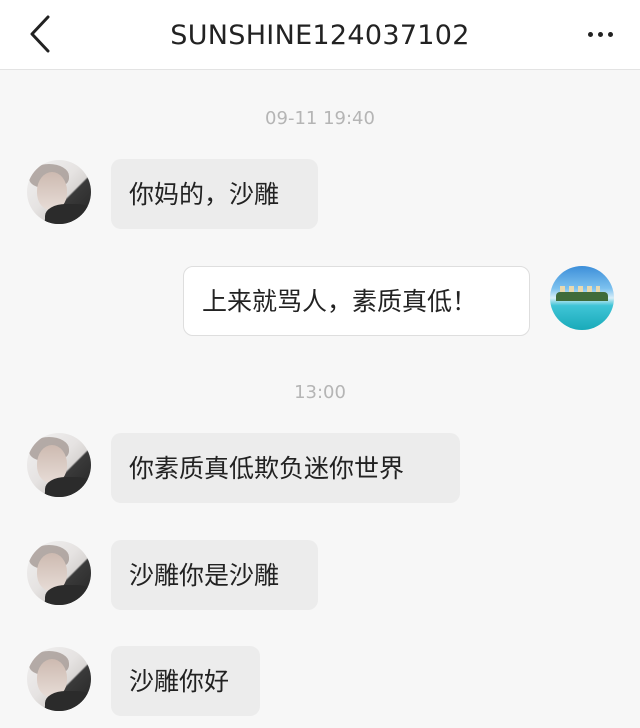 This screenshot has width=640, height=728. What do you see at coordinates (320, 392) in the screenshot?
I see `timestamp: 13:00` at bounding box center [320, 392].